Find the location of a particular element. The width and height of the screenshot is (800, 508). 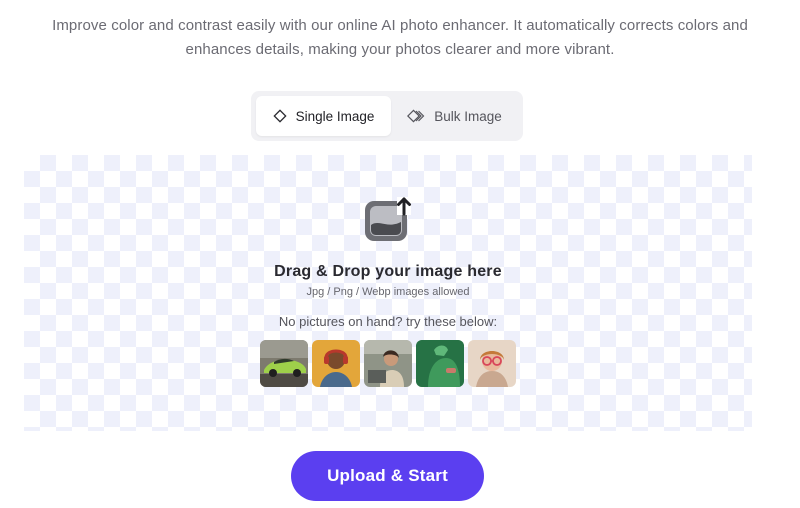

diamond-icon is located at coordinates (280, 116).